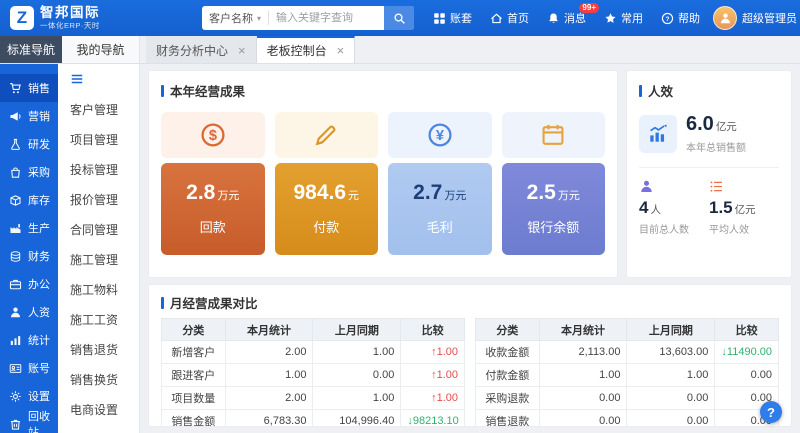  I want to click on sidebar-item-production: 生产, so click(29, 228).